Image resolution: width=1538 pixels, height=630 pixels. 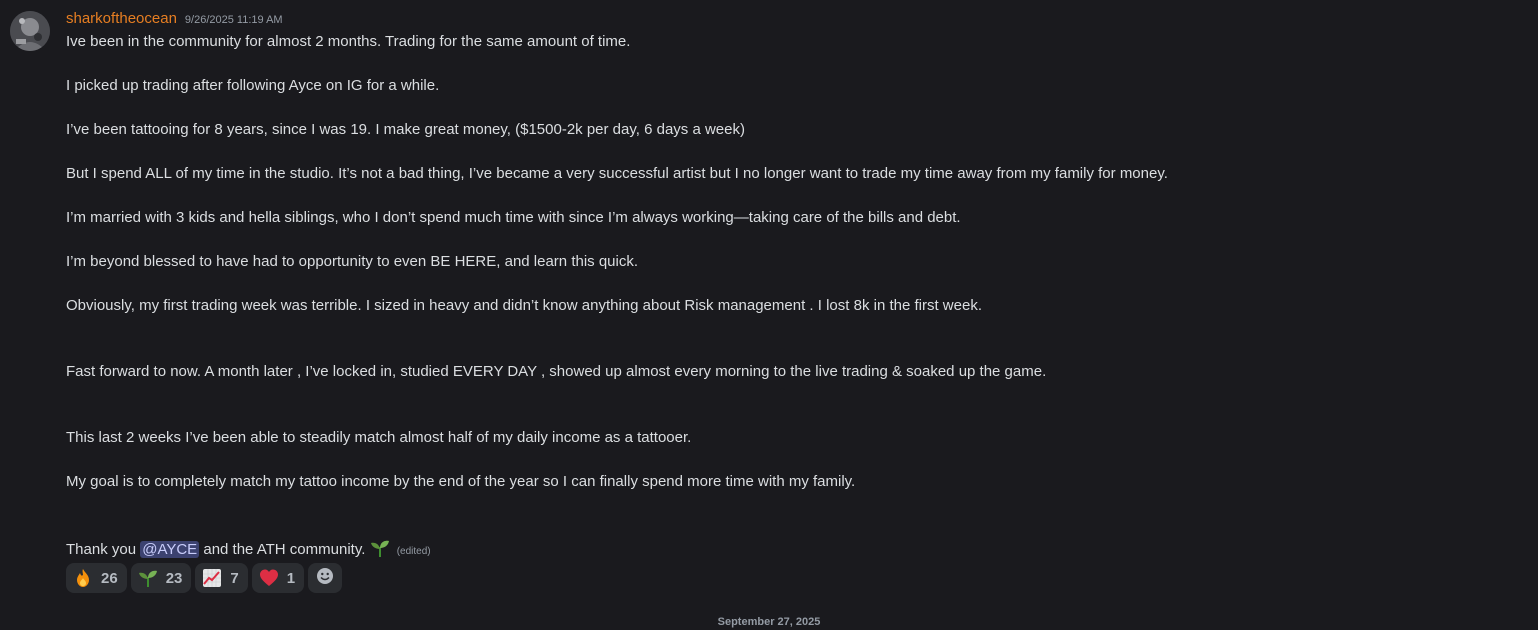 I want to click on reaction-count: 23, so click(x=174, y=578).